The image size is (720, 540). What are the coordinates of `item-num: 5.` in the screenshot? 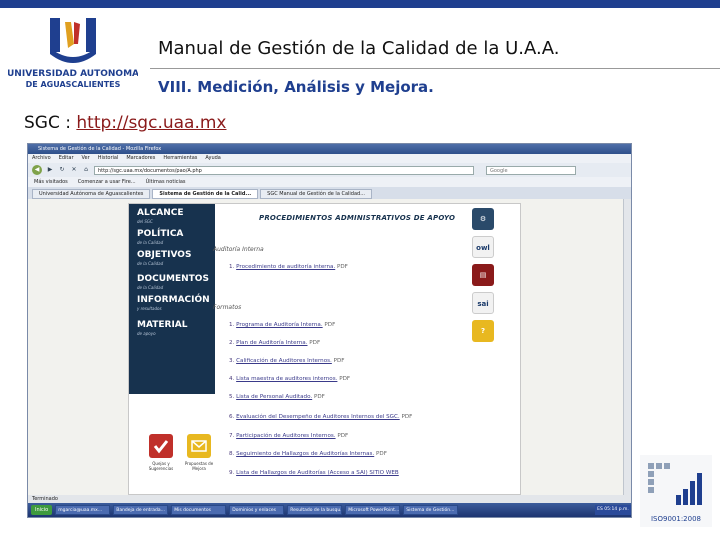 It's located at (232, 397).